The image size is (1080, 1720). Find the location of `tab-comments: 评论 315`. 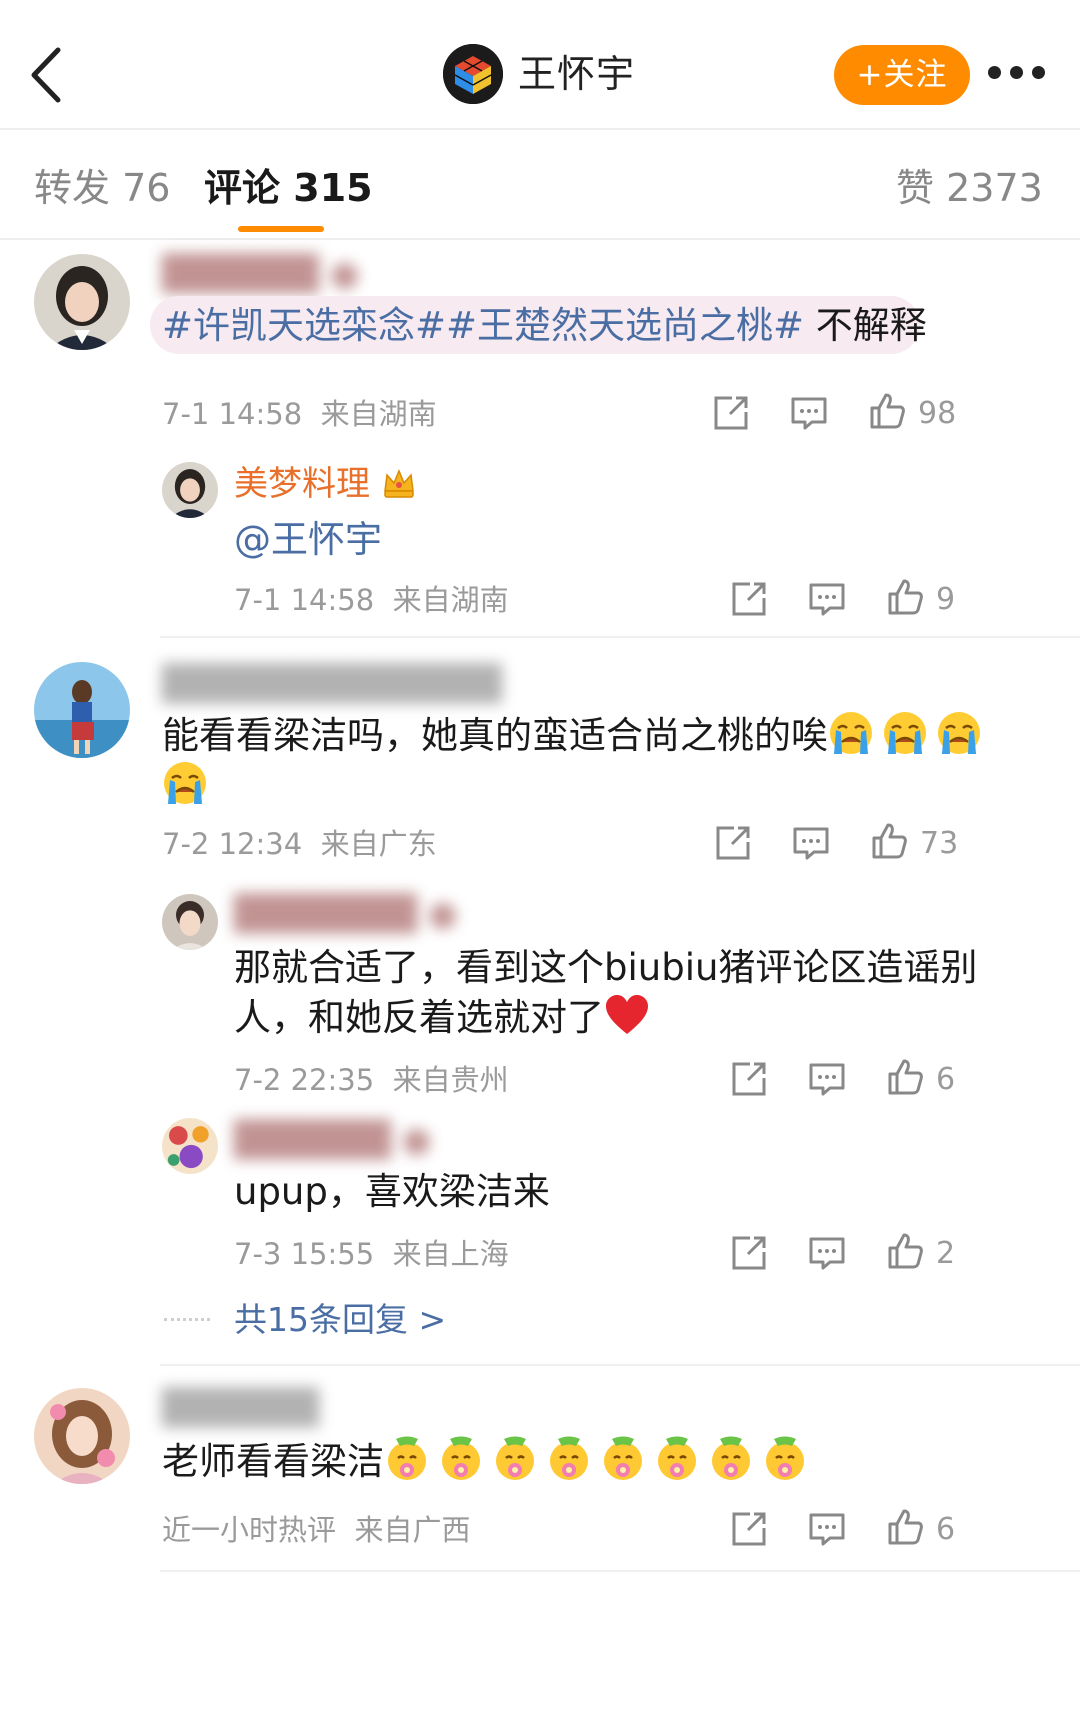

tab-comments: 评论 315 is located at coordinates (288, 188).